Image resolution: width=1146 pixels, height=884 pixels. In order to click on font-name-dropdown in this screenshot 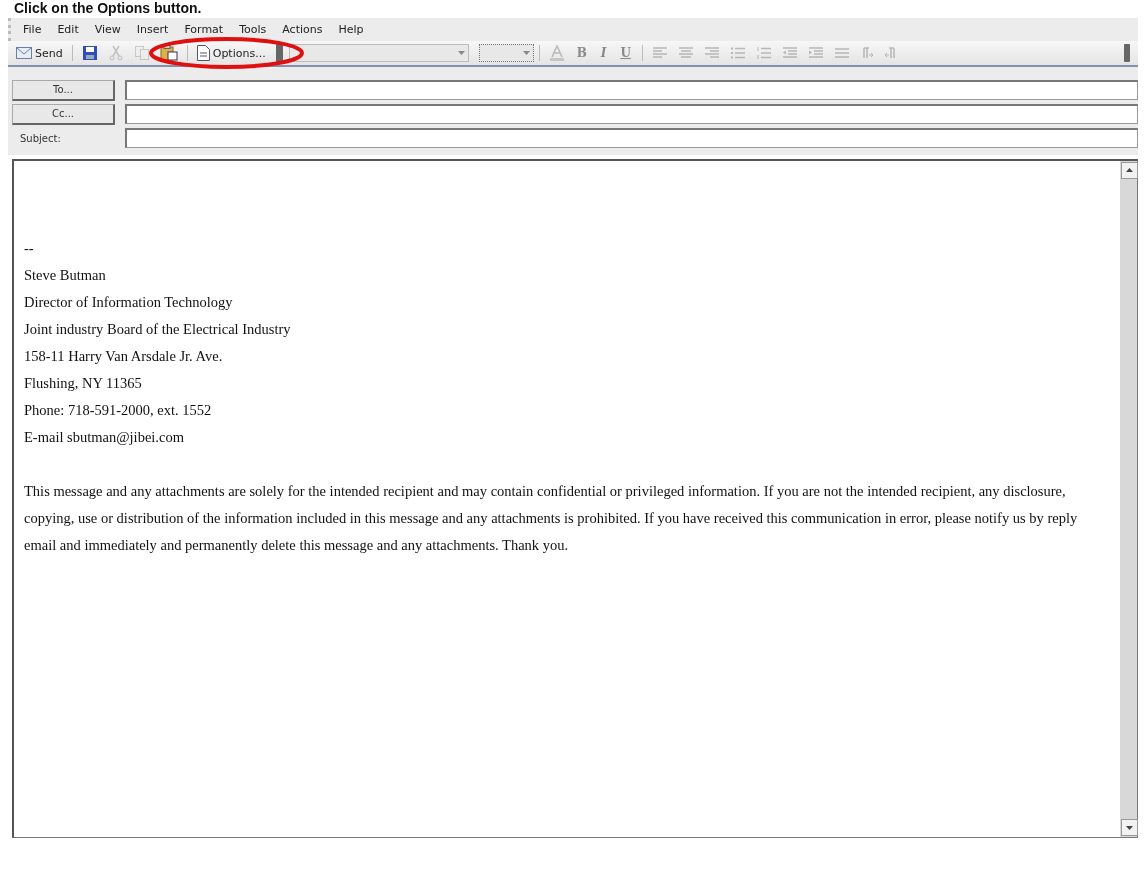, I will do `click(378, 53)`.